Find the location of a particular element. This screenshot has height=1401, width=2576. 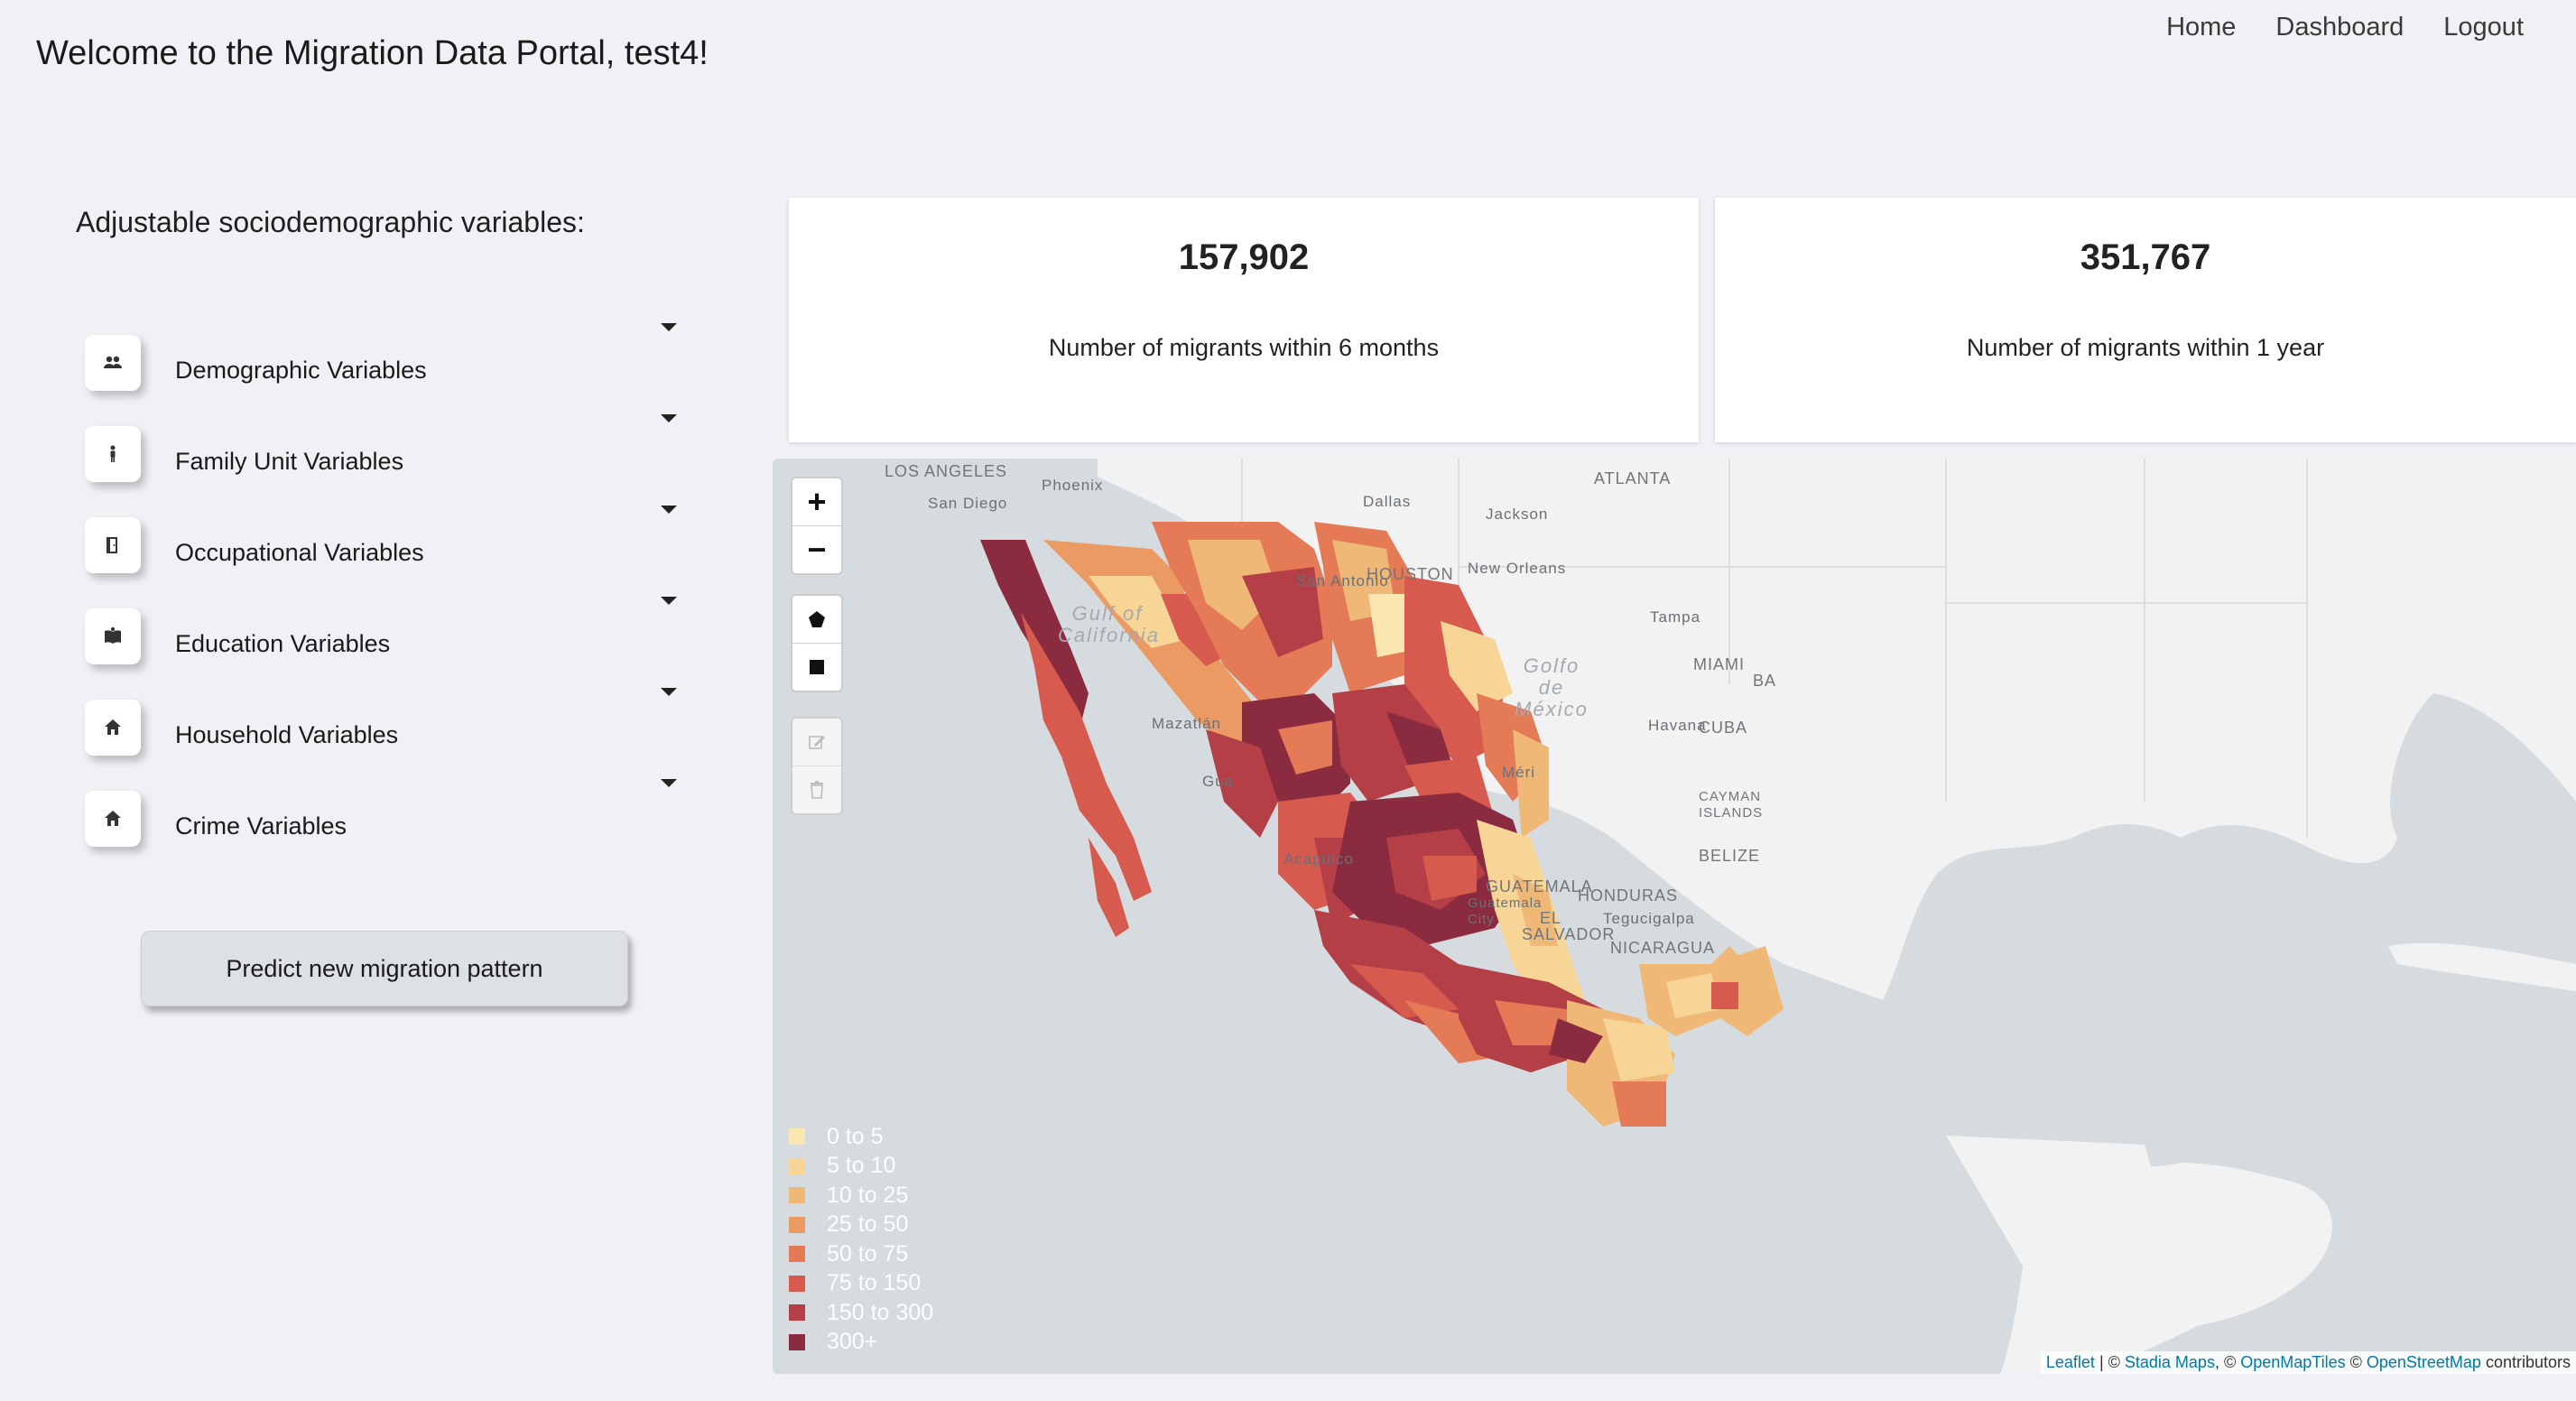

legend-row: 25 to 50 is located at coordinates (861, 1225).